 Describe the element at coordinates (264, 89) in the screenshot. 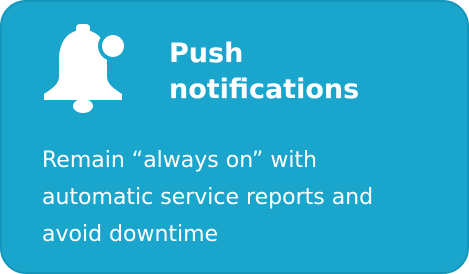

I see `card-title-line: notifications` at that location.